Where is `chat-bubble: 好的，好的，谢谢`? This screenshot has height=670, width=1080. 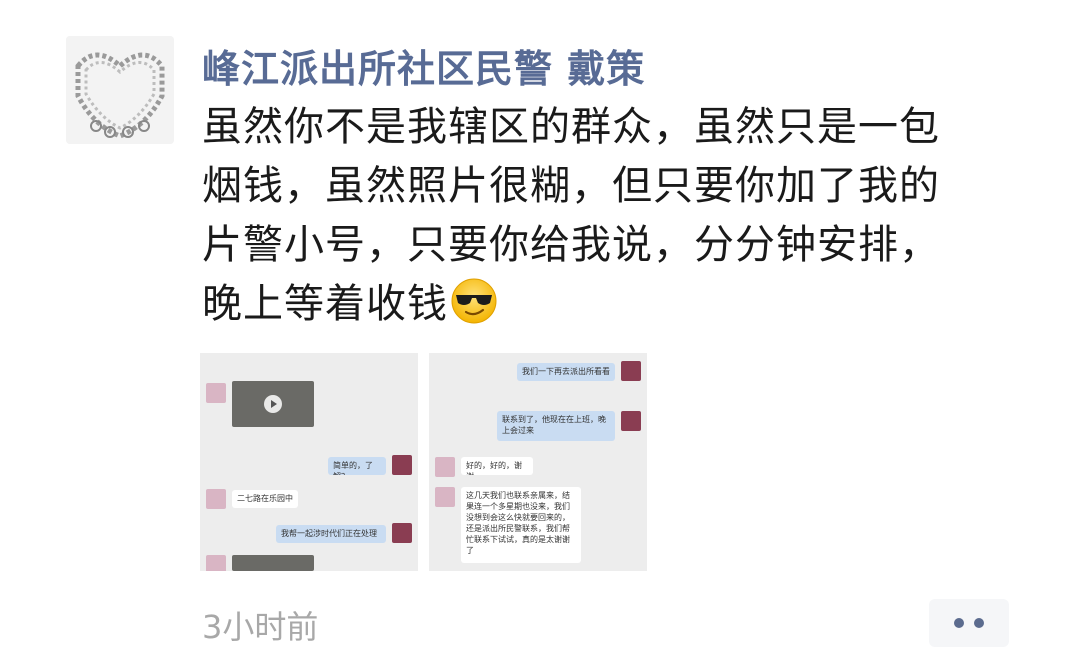 chat-bubble: 好的，好的，谢谢 is located at coordinates (497, 466).